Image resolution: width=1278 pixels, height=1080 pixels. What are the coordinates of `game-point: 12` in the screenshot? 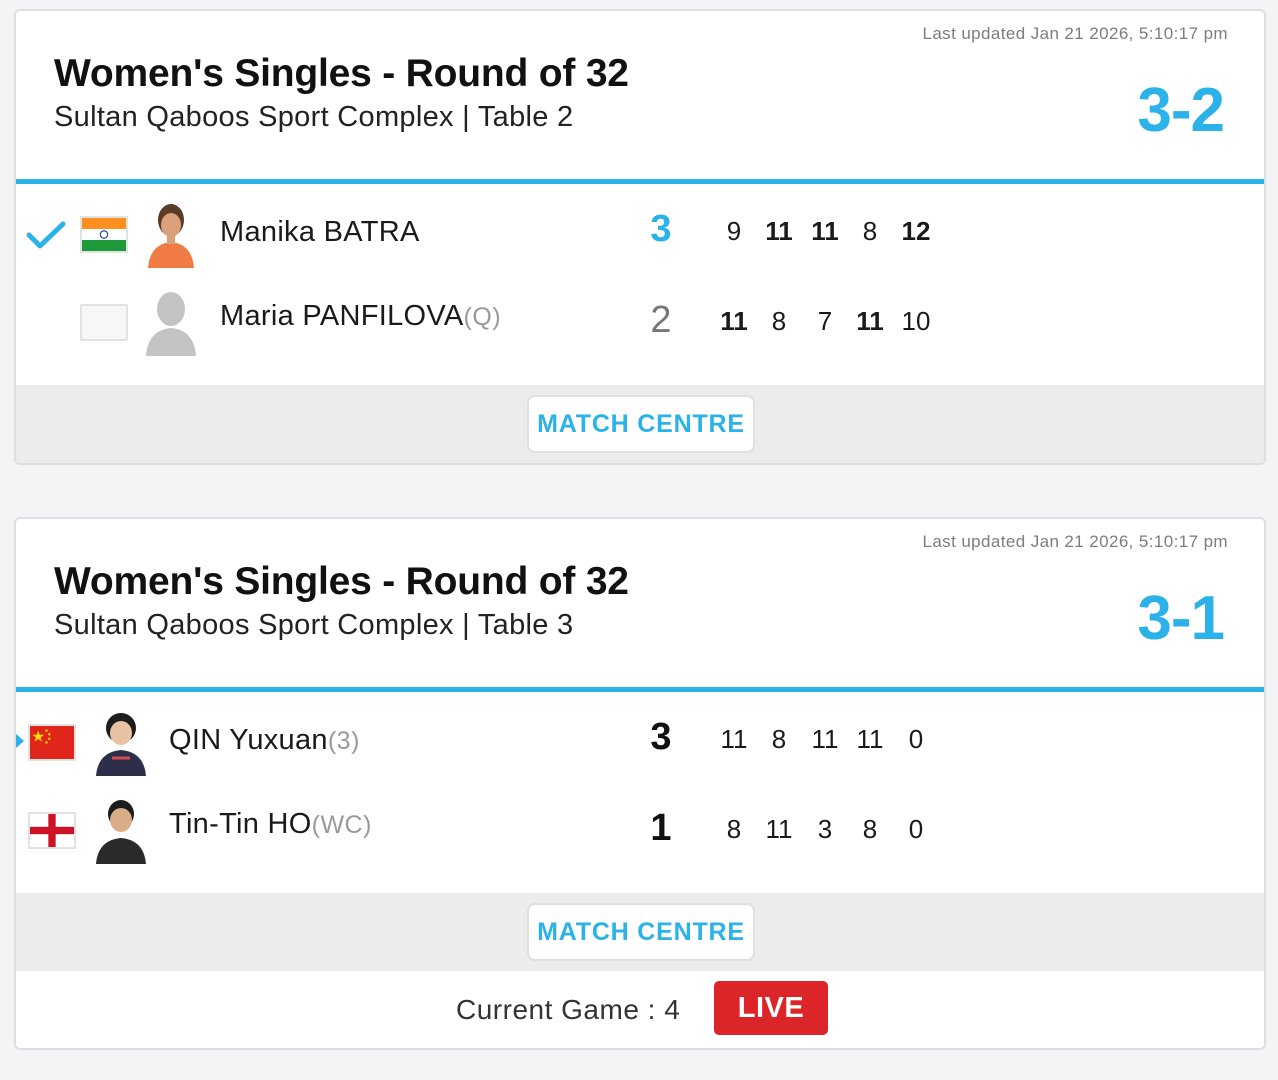 It's located at (916, 231).